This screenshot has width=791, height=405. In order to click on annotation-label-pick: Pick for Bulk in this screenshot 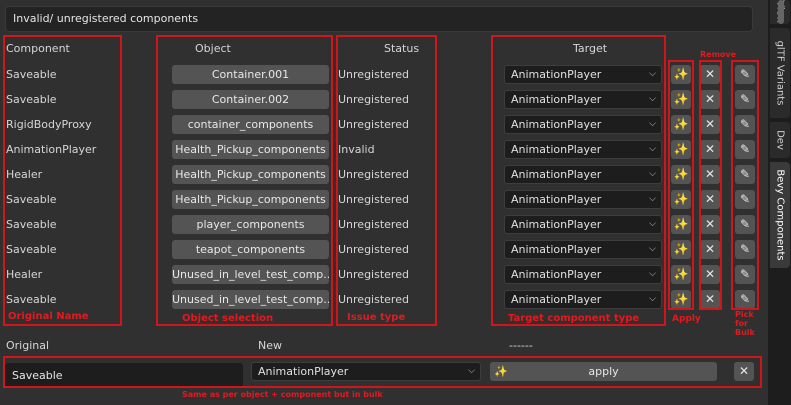, I will do `click(745, 323)`.